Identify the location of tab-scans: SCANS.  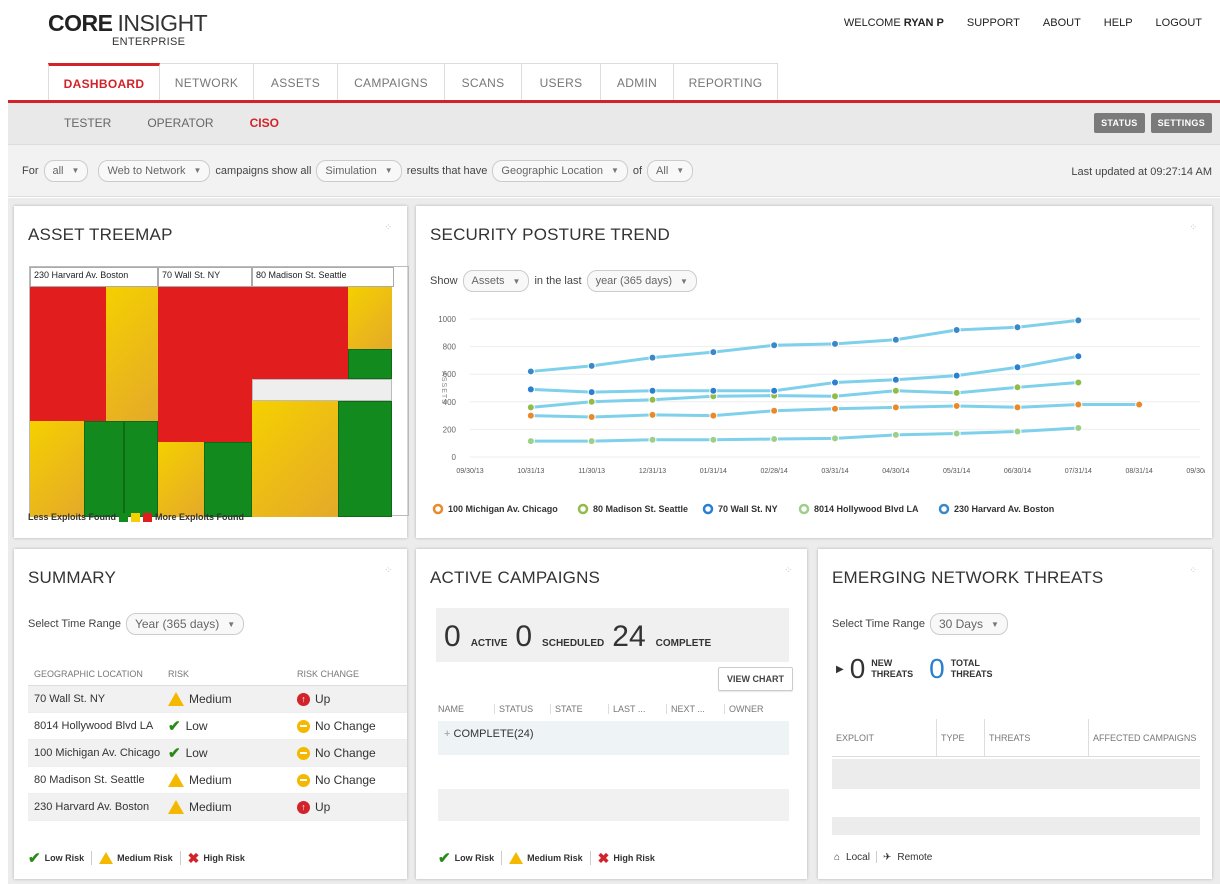
(483, 82).